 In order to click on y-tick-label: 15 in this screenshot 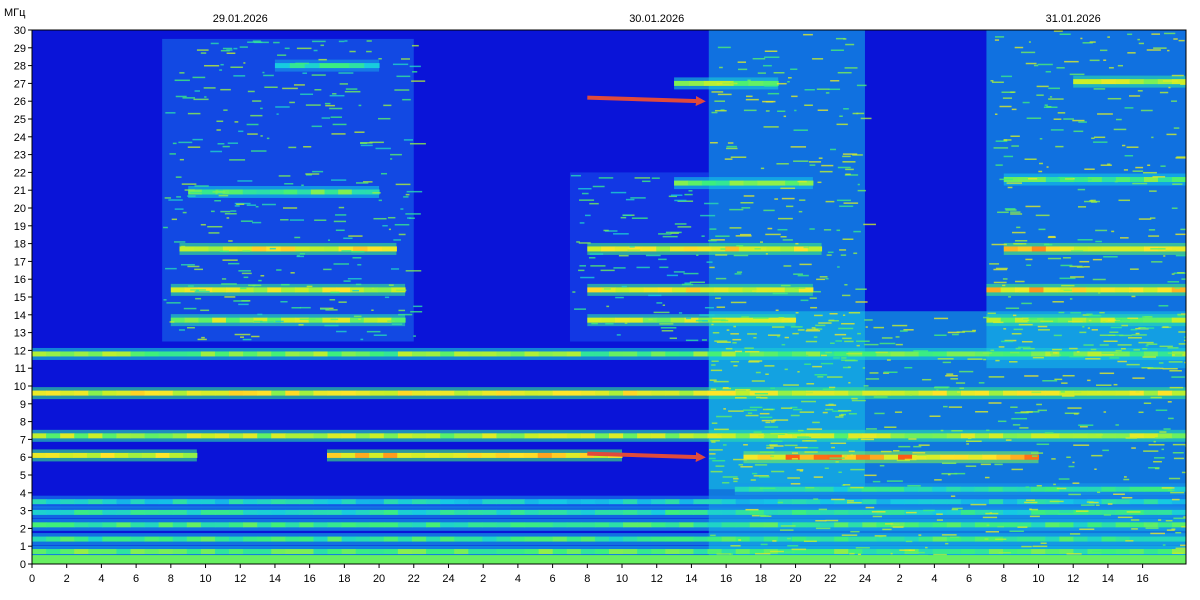, I will do `click(20, 298)`.